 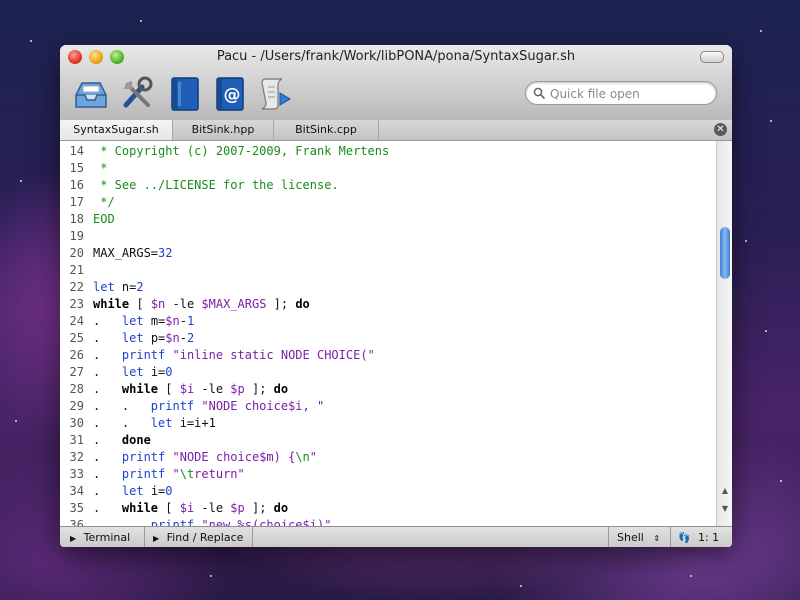 I want to click on scroll-up-arrow-icon: ▲, so click(x=725, y=491).